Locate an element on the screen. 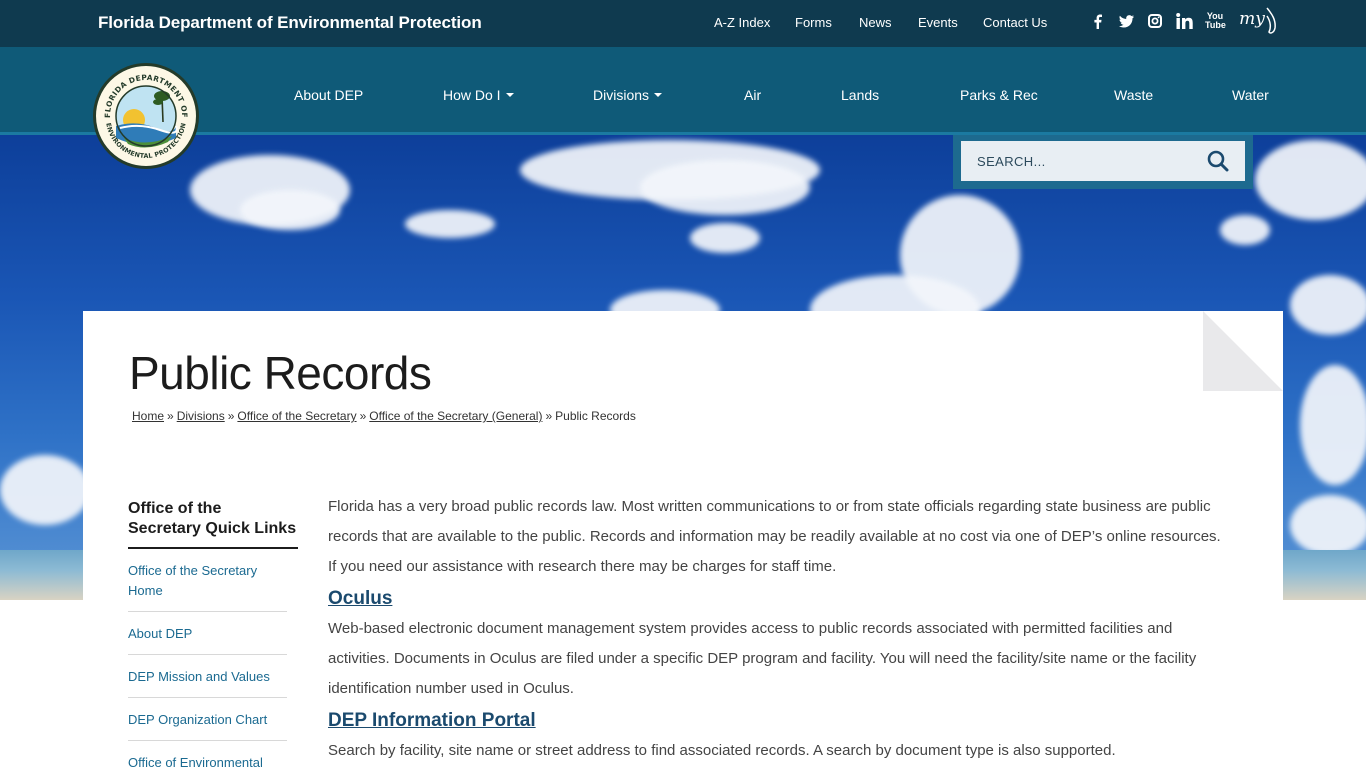 The width and height of the screenshot is (1366, 768). nav-label: Parks & Rec is located at coordinates (999, 95).